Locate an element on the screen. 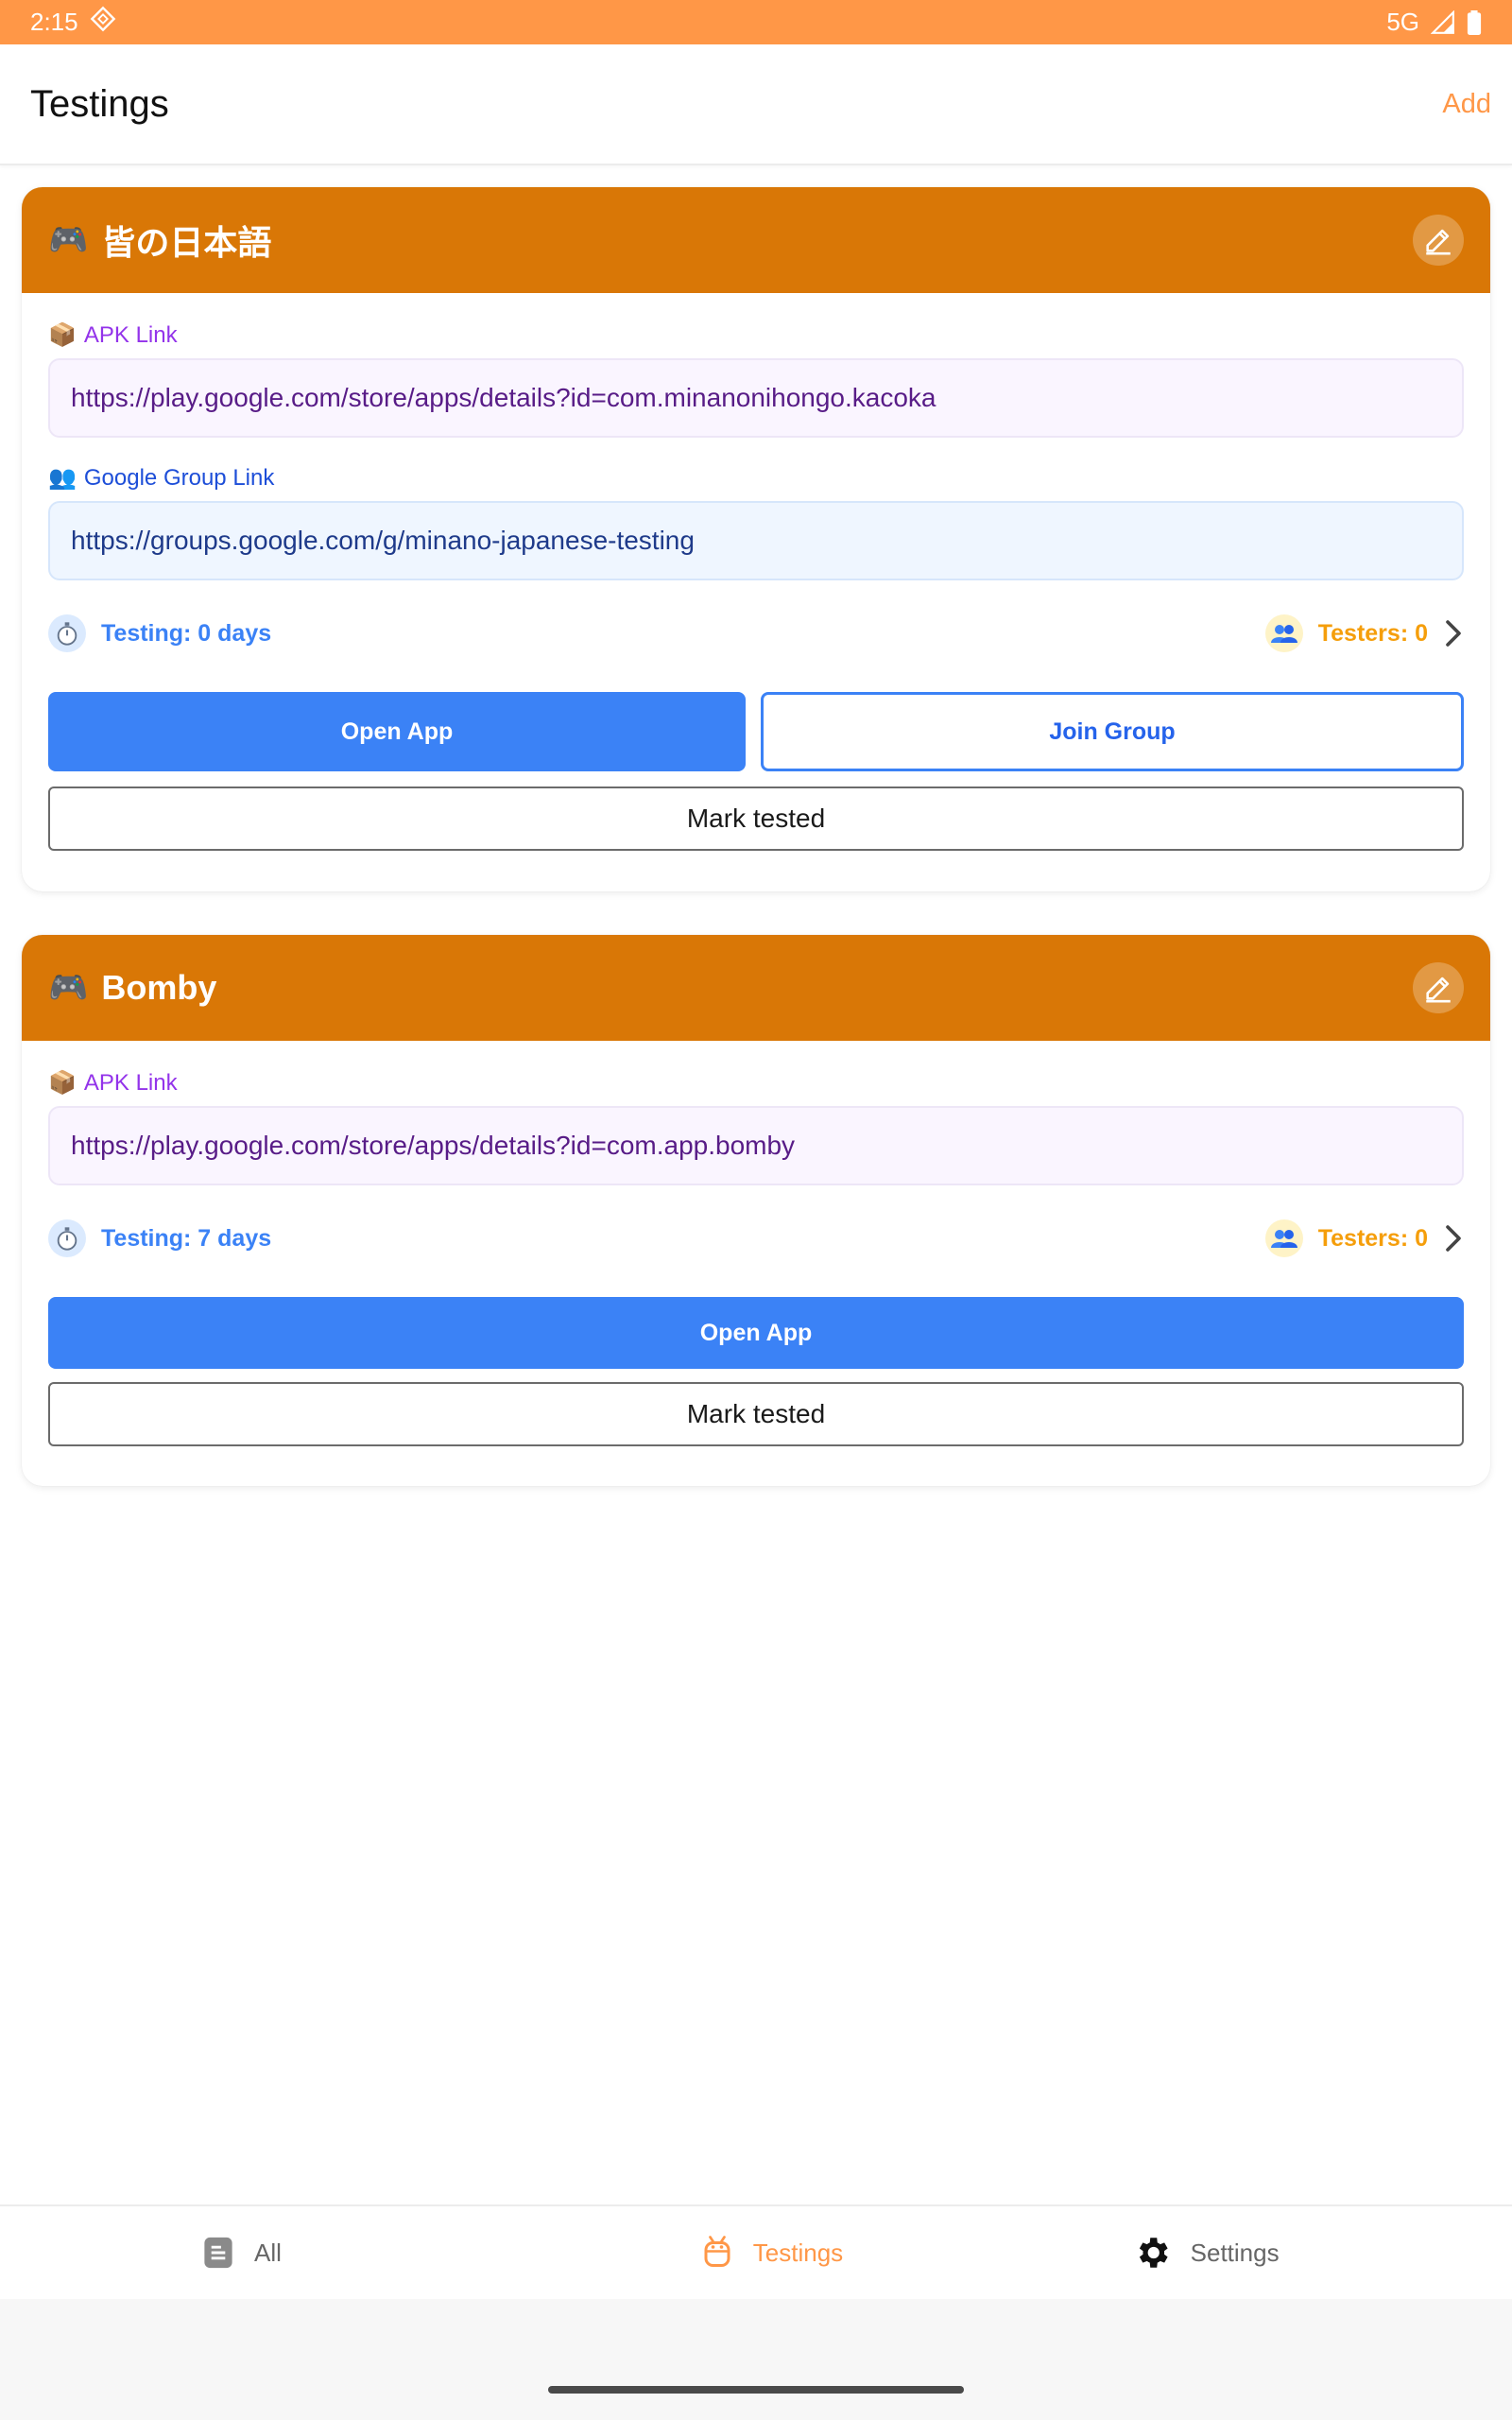  nav-all-label: All is located at coordinates (268, 2252).